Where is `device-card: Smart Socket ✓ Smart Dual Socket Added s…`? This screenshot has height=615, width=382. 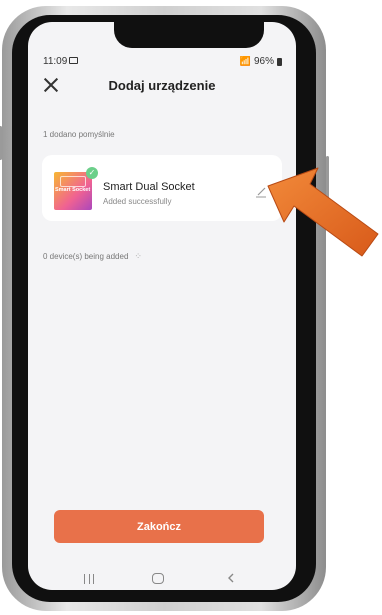 device-card: Smart Socket ✓ Smart Dual Socket Added s… is located at coordinates (162, 188).